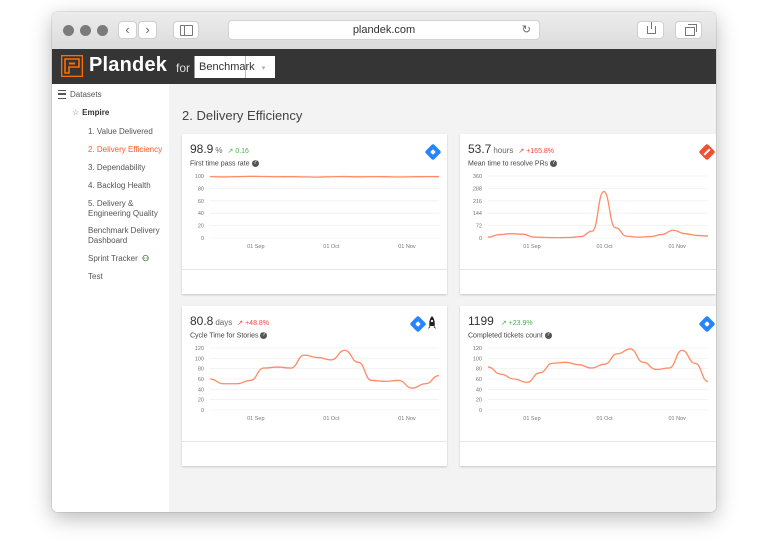  Describe the element at coordinates (119, 186) in the screenshot. I see `sidebar-item-backlog-health: 4. Backlog Health` at that location.